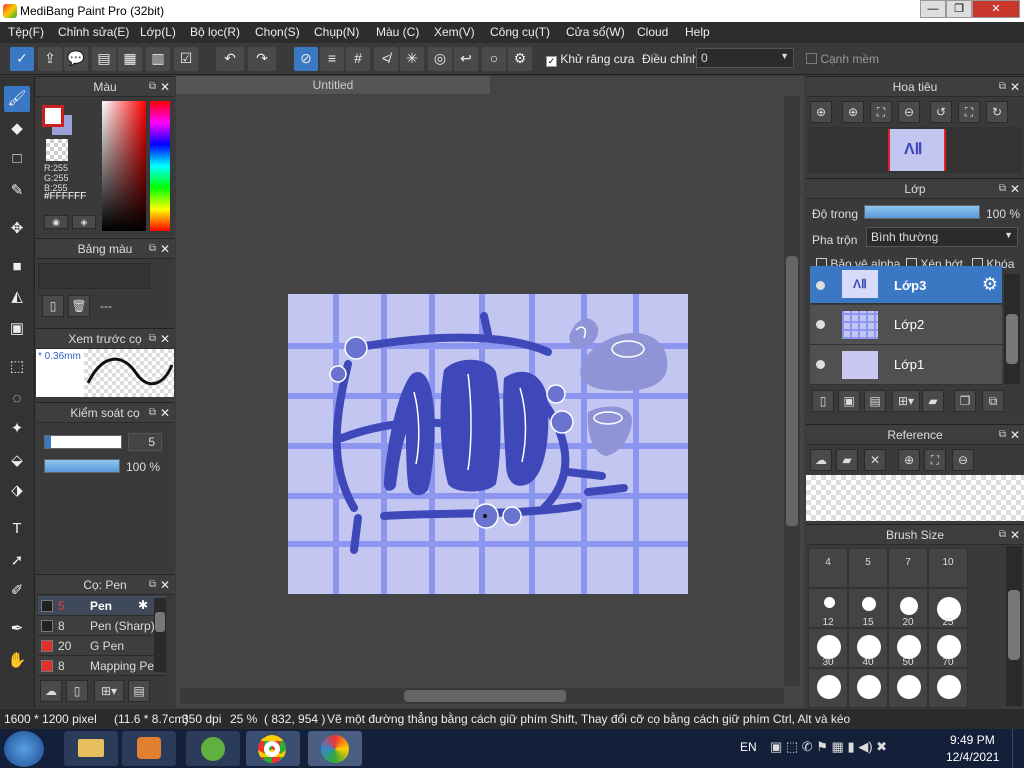  I want to click on brush-size-cell: 25, so click(948, 608).